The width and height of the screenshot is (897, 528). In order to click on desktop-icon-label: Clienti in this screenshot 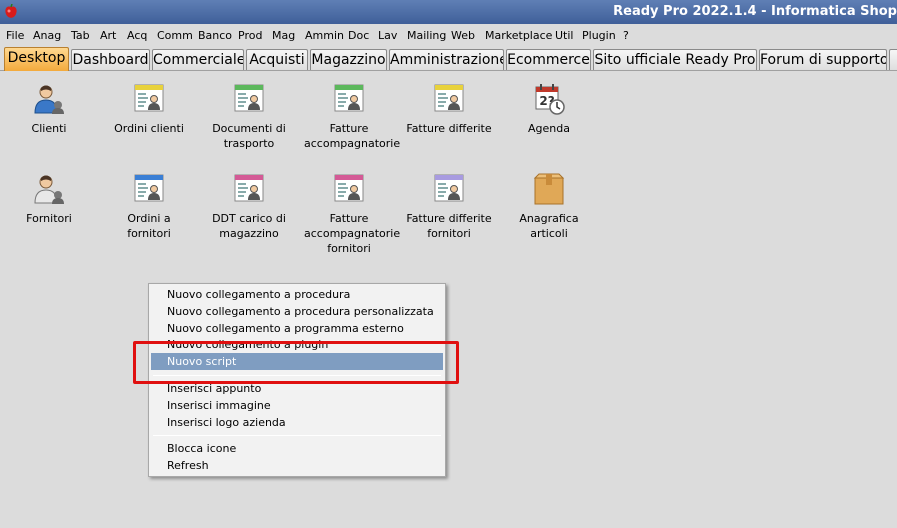, I will do `click(49, 128)`.